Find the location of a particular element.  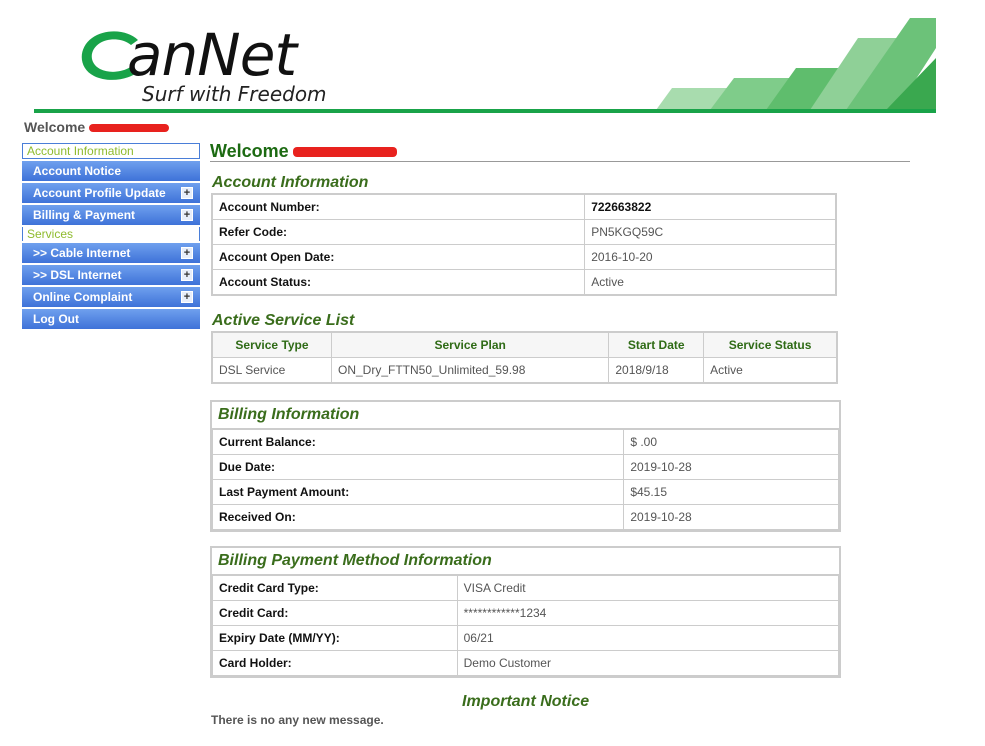

table-row: Received On: 2019-10-28 is located at coordinates (525, 517).